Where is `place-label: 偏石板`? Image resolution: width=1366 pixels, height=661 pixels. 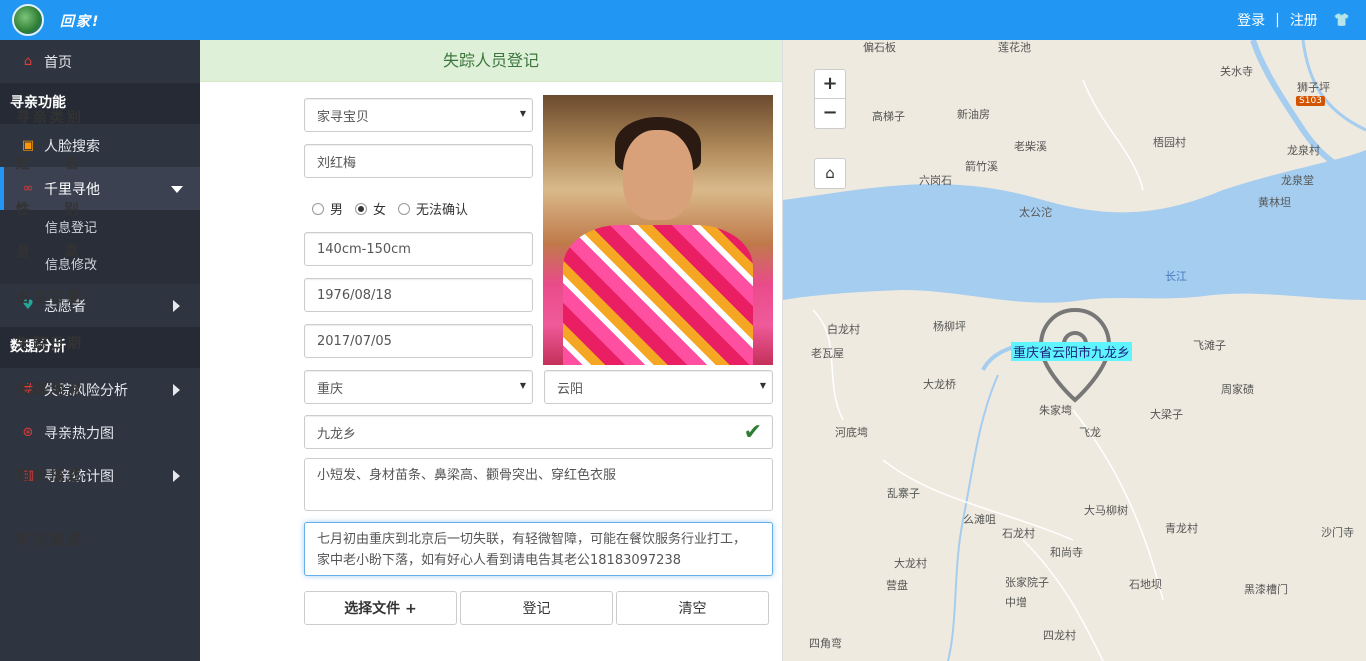 place-label: 偏石板 is located at coordinates (879, 47).